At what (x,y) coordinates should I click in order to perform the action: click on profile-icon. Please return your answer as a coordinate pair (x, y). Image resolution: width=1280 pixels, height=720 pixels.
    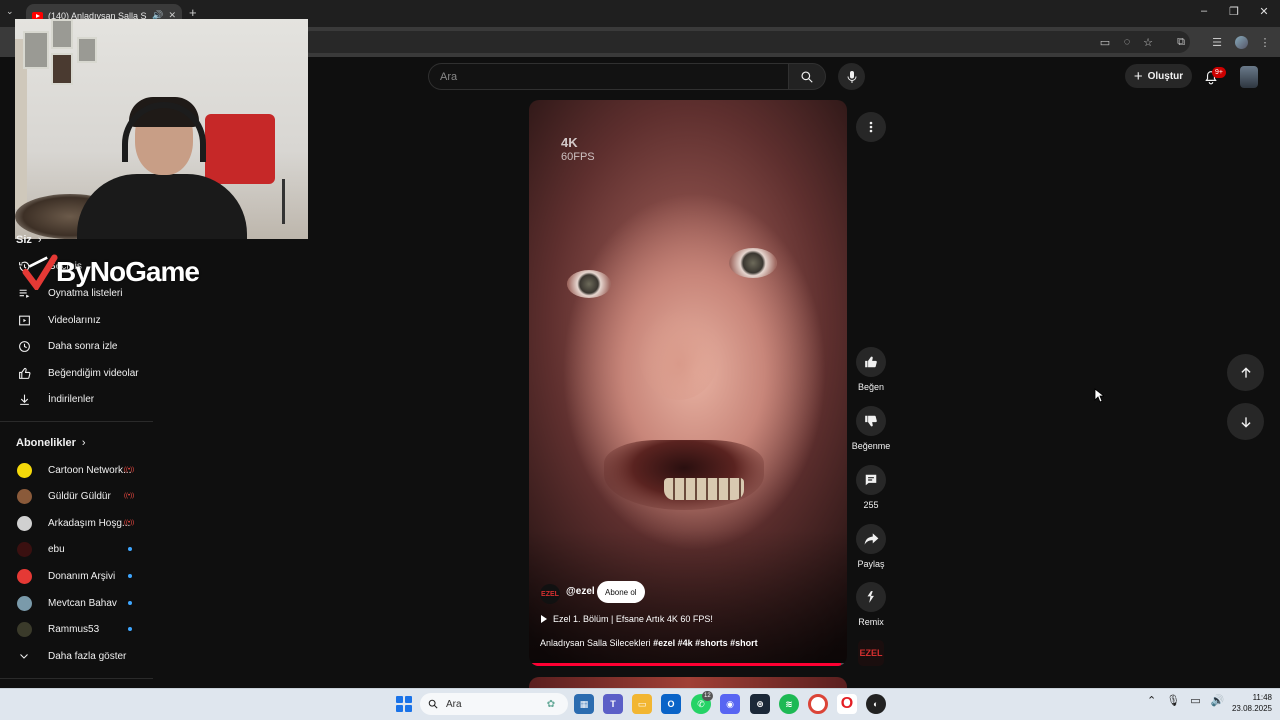
    Looking at the image, I should click on (1241, 42).